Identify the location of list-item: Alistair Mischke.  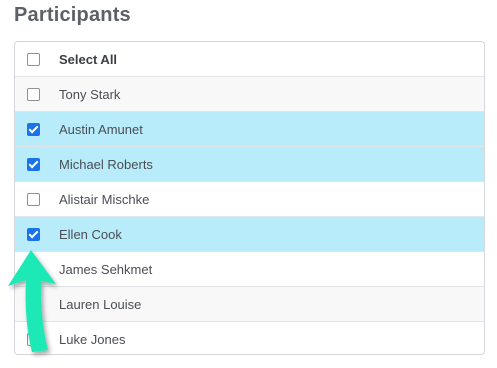
(249, 199).